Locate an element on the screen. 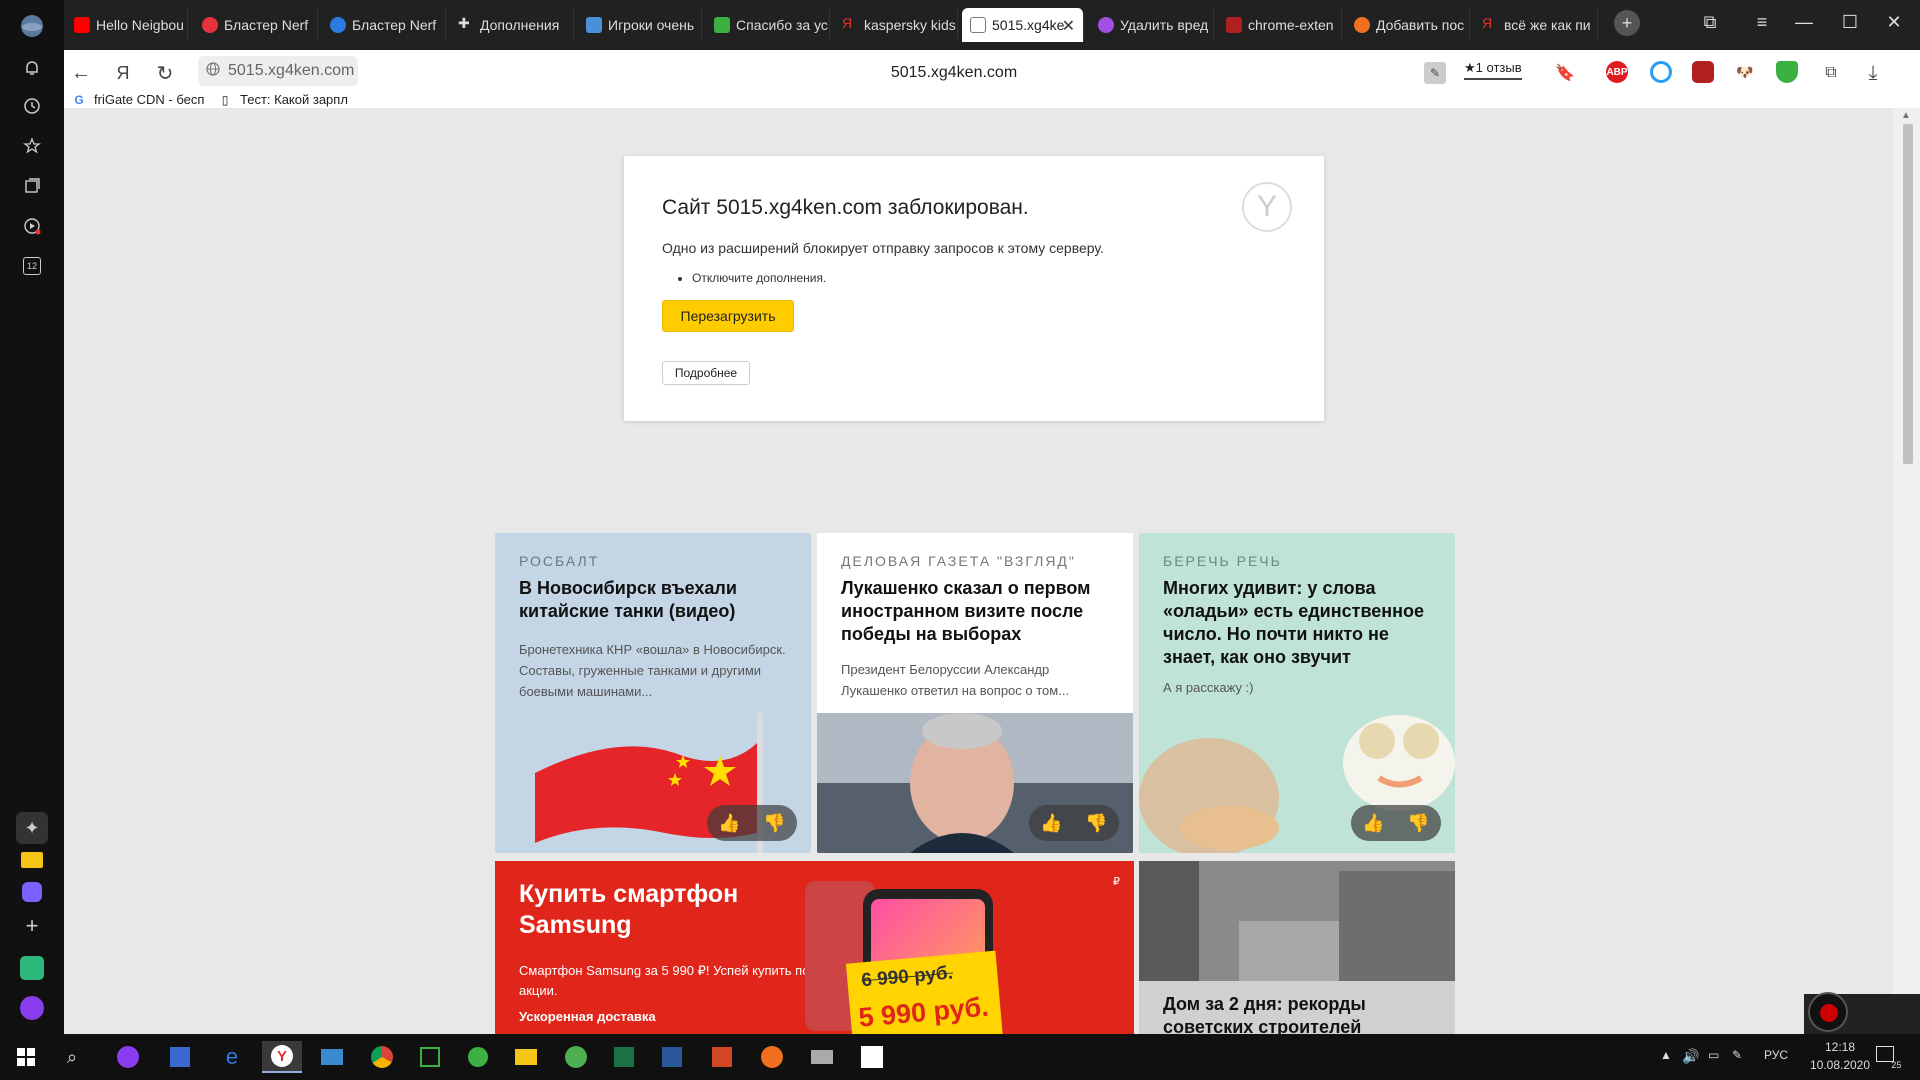  yandex-browser-logo-icon: Y is located at coordinates (1267, 207).